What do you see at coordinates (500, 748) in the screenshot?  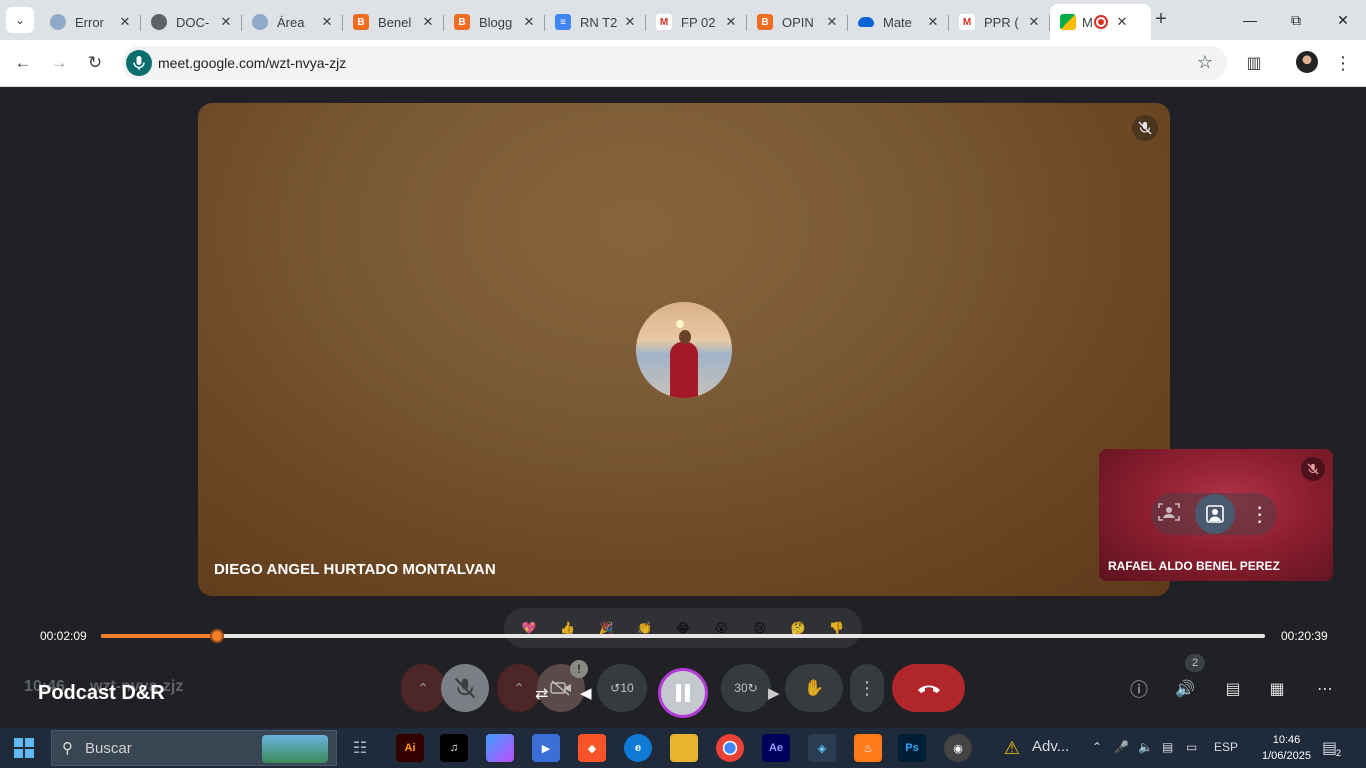 I see `copilot-icon` at bounding box center [500, 748].